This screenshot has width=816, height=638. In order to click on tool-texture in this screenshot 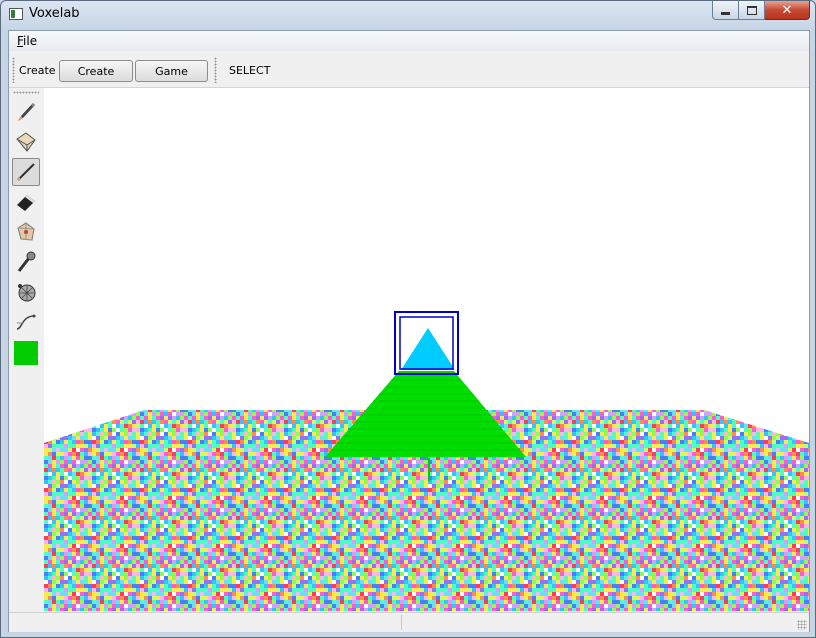, I will do `click(26, 292)`.